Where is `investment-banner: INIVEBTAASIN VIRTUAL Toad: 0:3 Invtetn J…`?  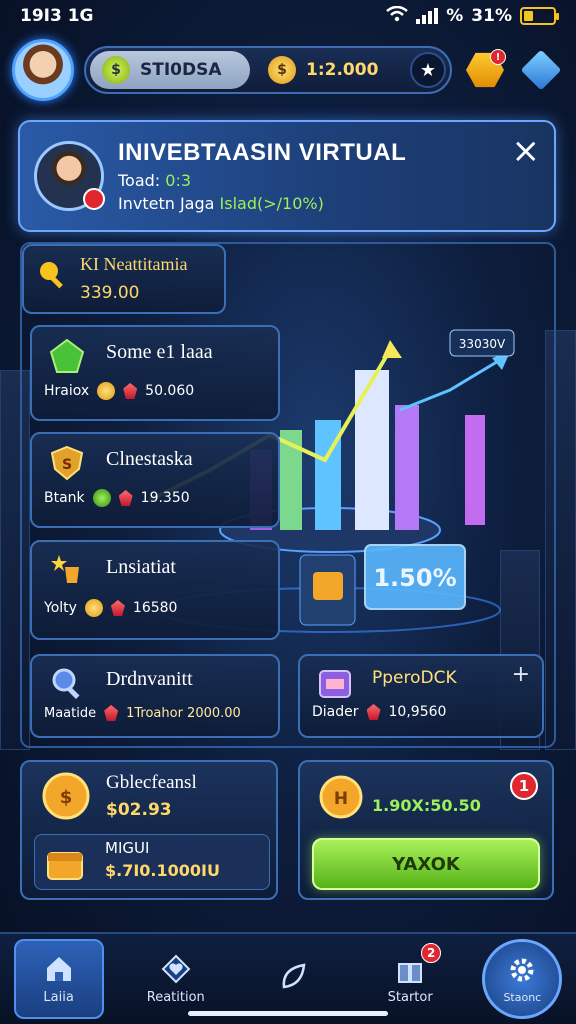
investment-banner: INIVEBTAASIN VIRTUAL Toad: 0:3 Invtetn J… is located at coordinates (287, 176).